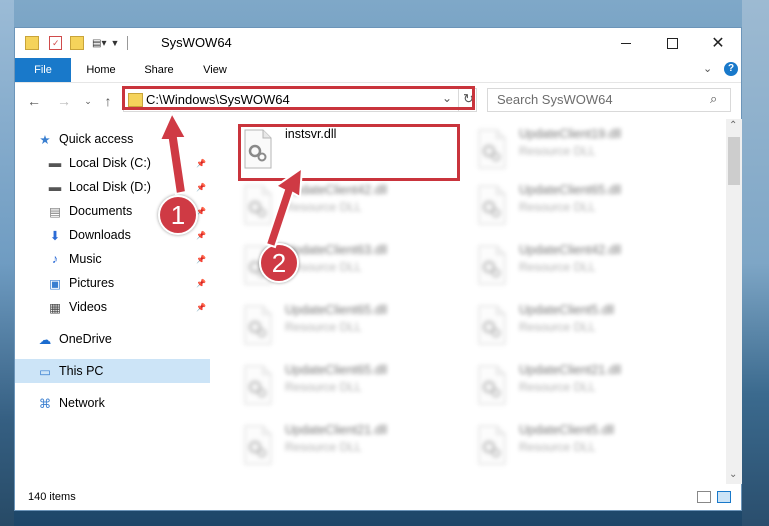 This screenshot has height=526, width=769. I want to click on sidebar-item-network: ⌘ Network, so click(112, 403).